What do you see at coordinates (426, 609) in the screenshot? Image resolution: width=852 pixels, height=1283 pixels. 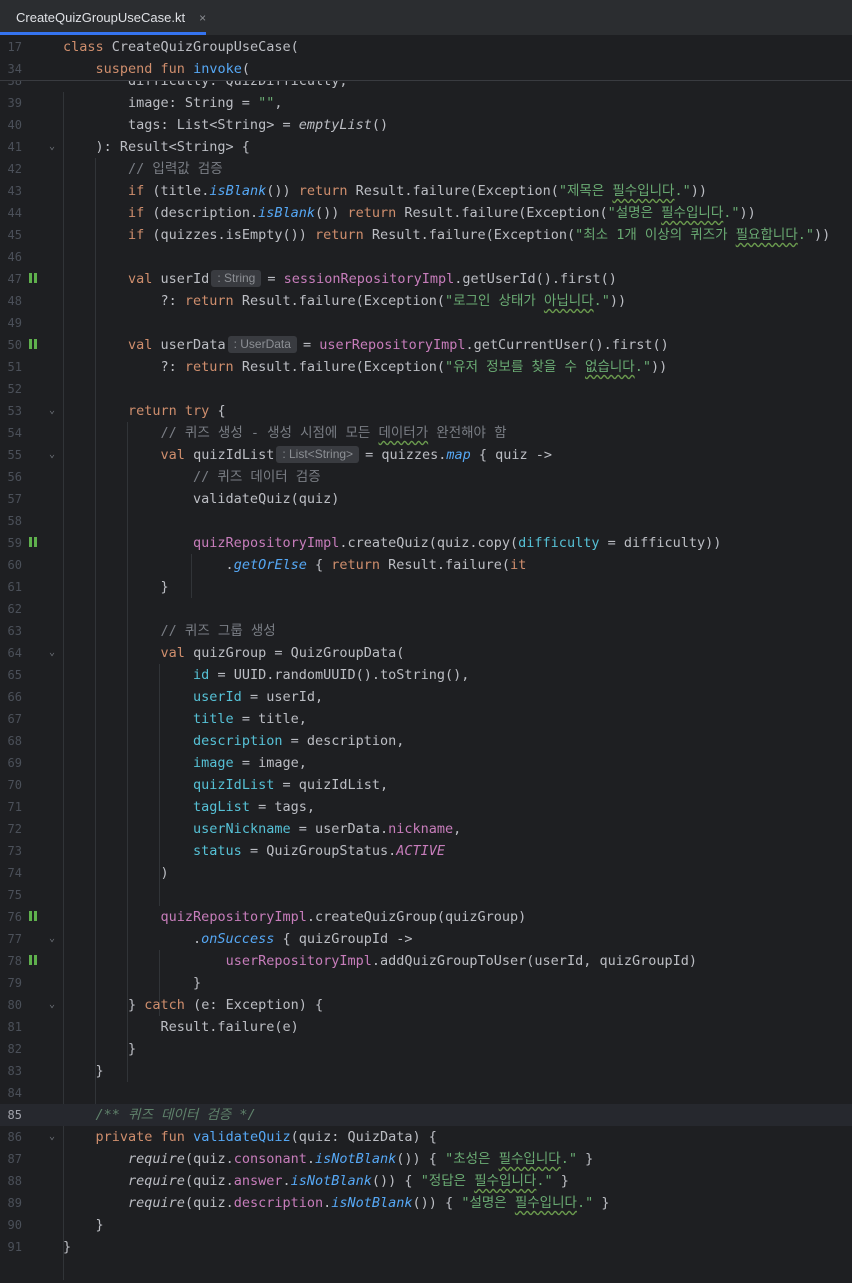 I see `code-line: 62` at bounding box center [426, 609].